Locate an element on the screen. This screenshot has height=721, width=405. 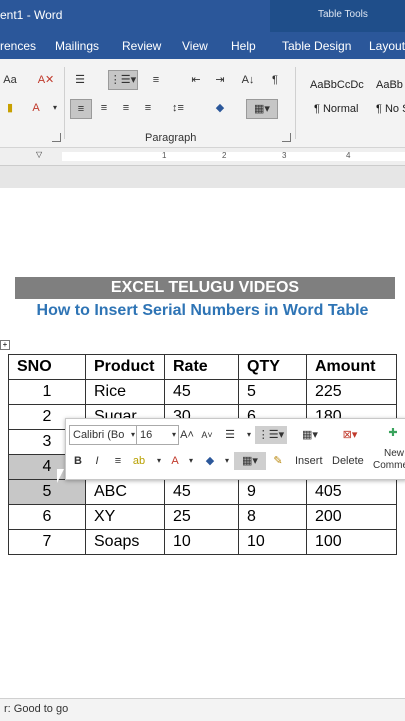
tab-references: rences is located at coordinates (18, 46).